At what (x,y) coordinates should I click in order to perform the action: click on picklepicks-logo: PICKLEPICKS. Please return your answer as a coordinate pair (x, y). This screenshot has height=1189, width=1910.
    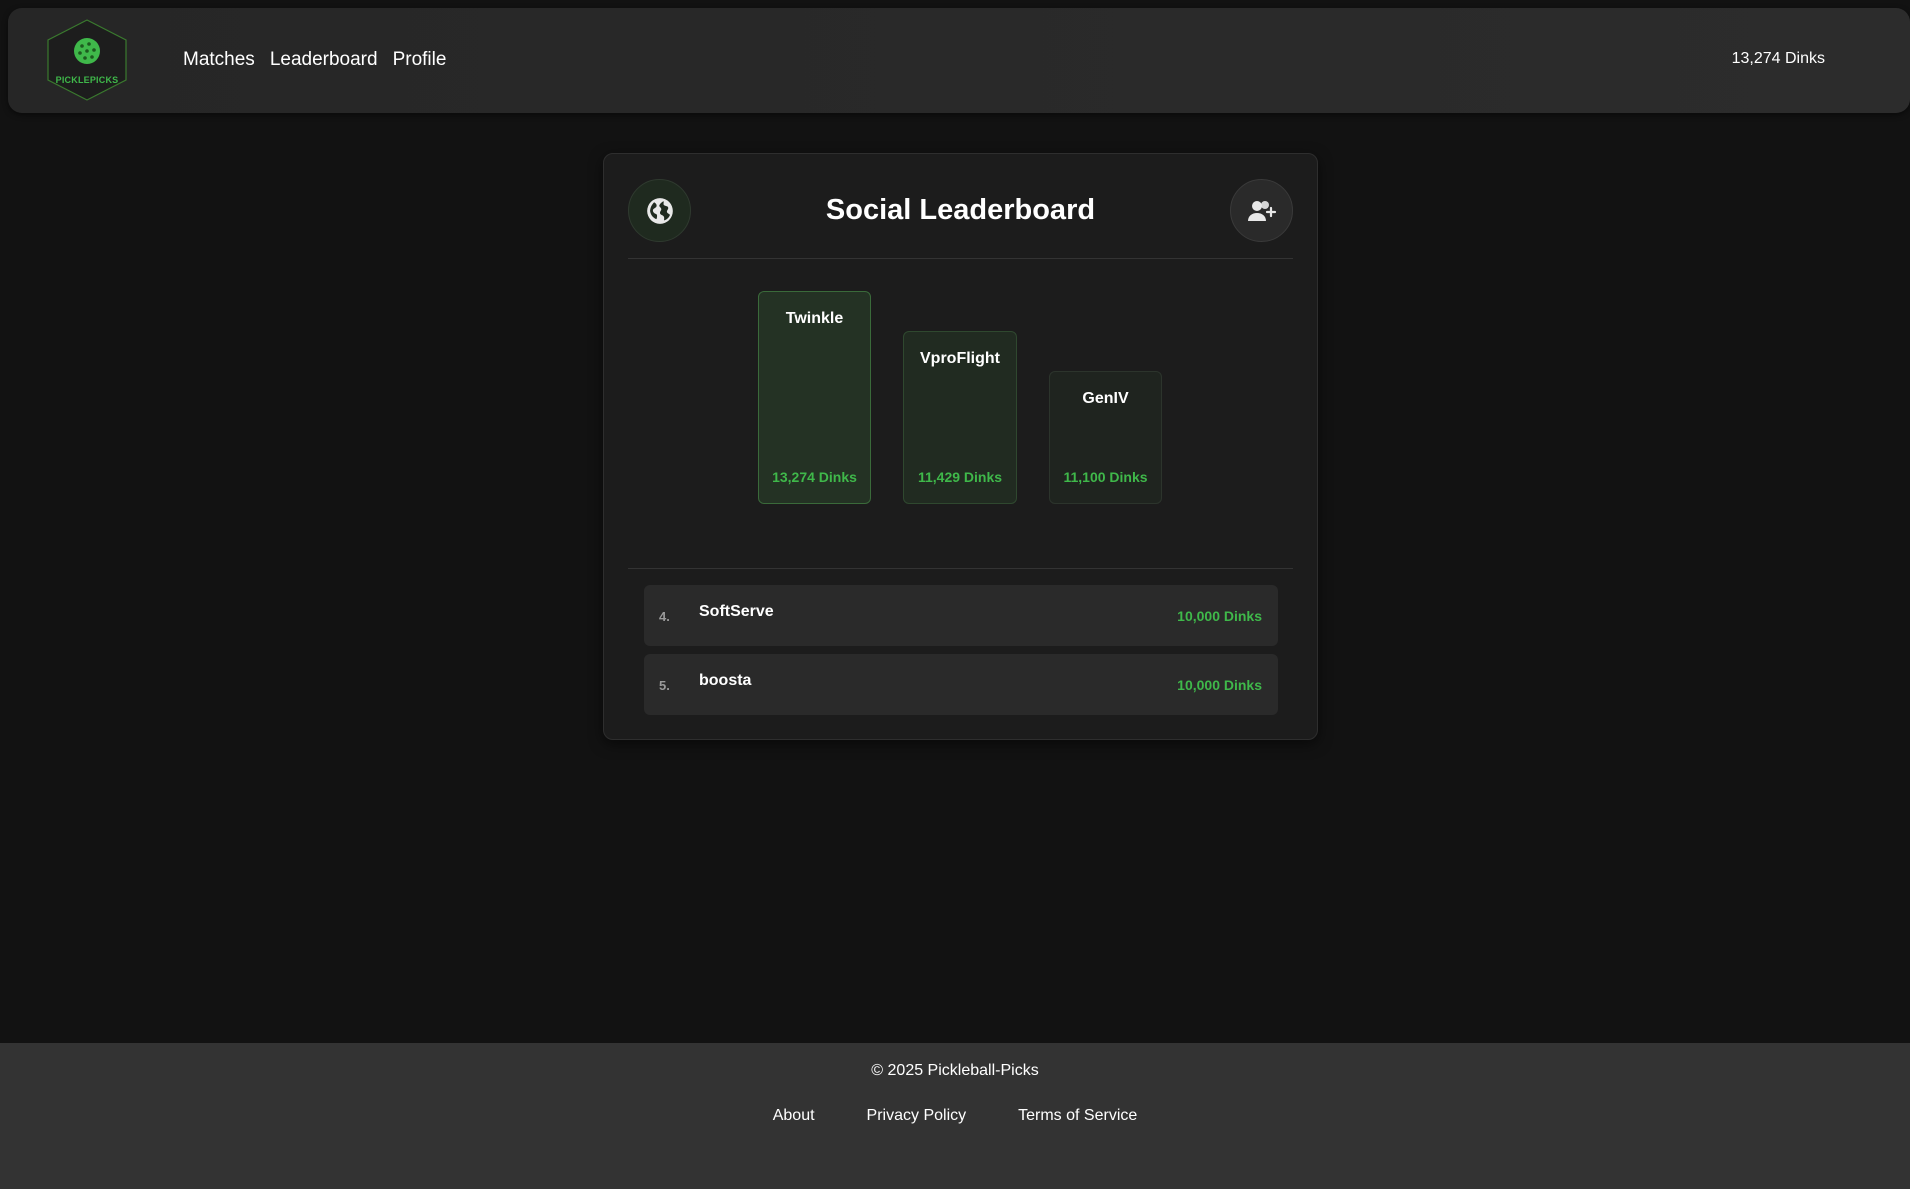
    Looking at the image, I should click on (87, 60).